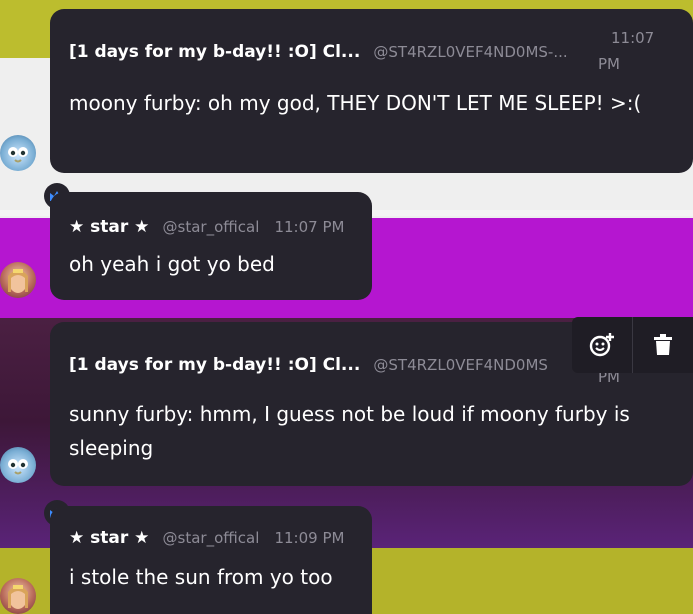  What do you see at coordinates (309, 227) in the screenshot?
I see `timestamp: 11:07 PM` at bounding box center [309, 227].